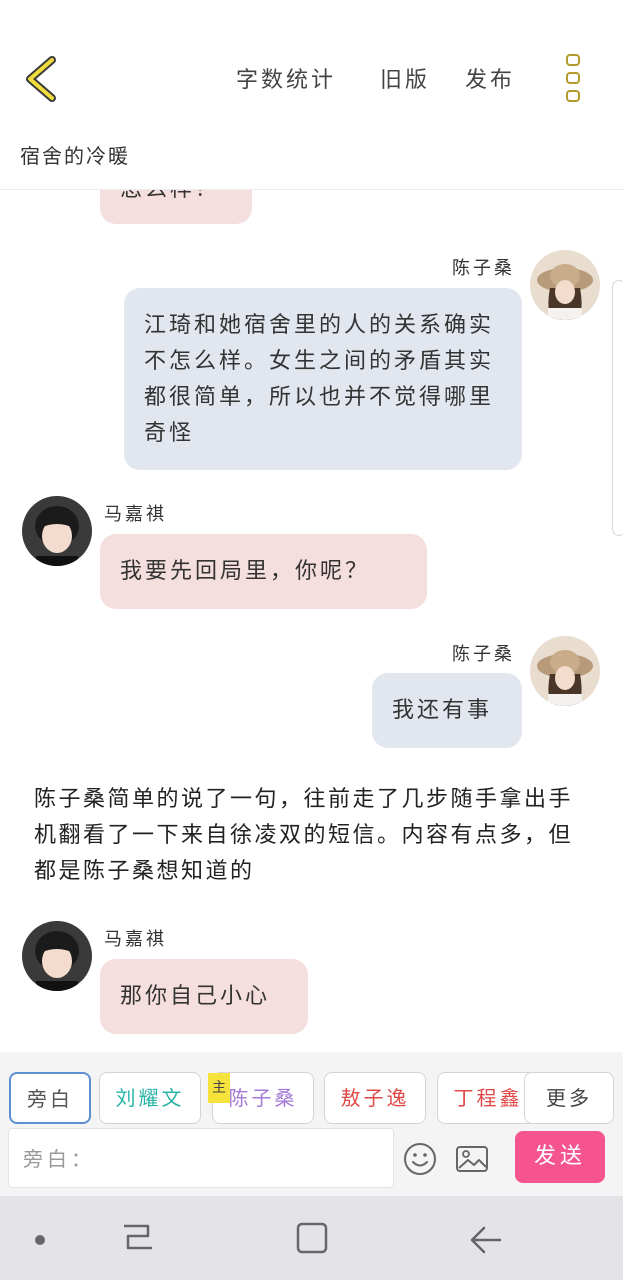  Describe the element at coordinates (59, 1159) in the screenshot. I see `input-placeholder: 旁白：` at that location.